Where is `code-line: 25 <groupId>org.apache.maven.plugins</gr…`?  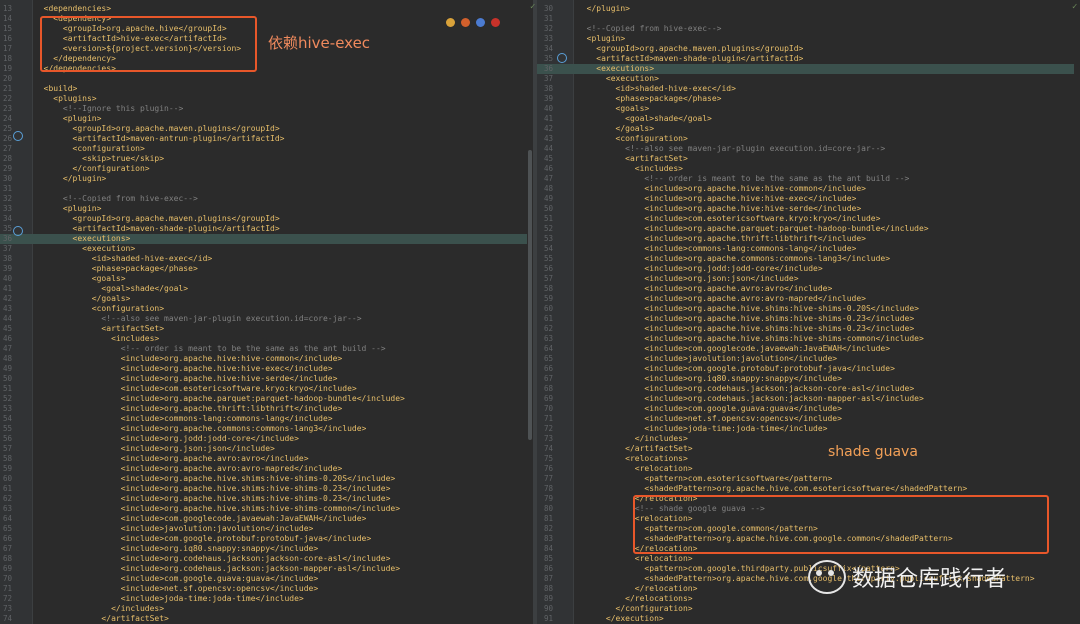
code-line: 25 <groupId>org.apache.maven.plugins</gr… is located at coordinates (266, 129).